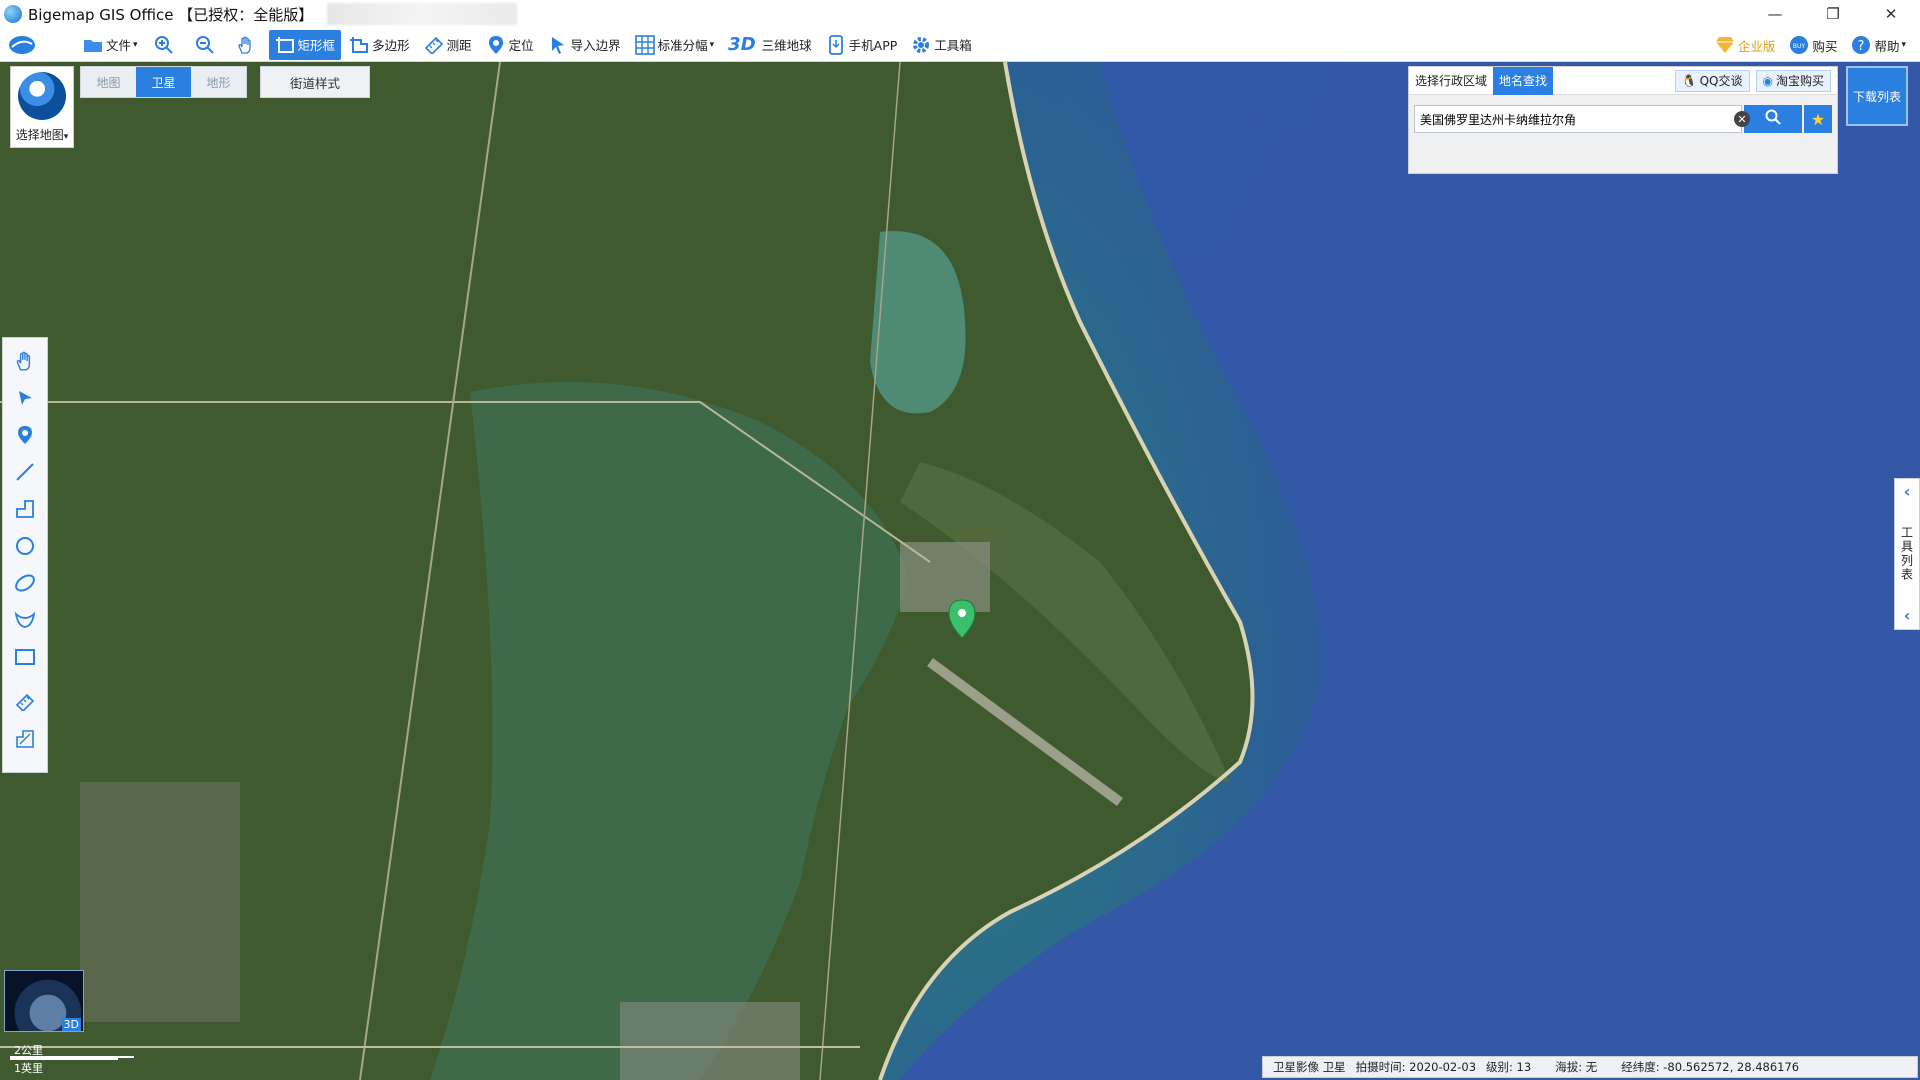 The height and width of the screenshot is (1080, 1920). Describe the element at coordinates (1509, 1067) in the screenshot. I see `zoom-level: 级别: 13` at that location.